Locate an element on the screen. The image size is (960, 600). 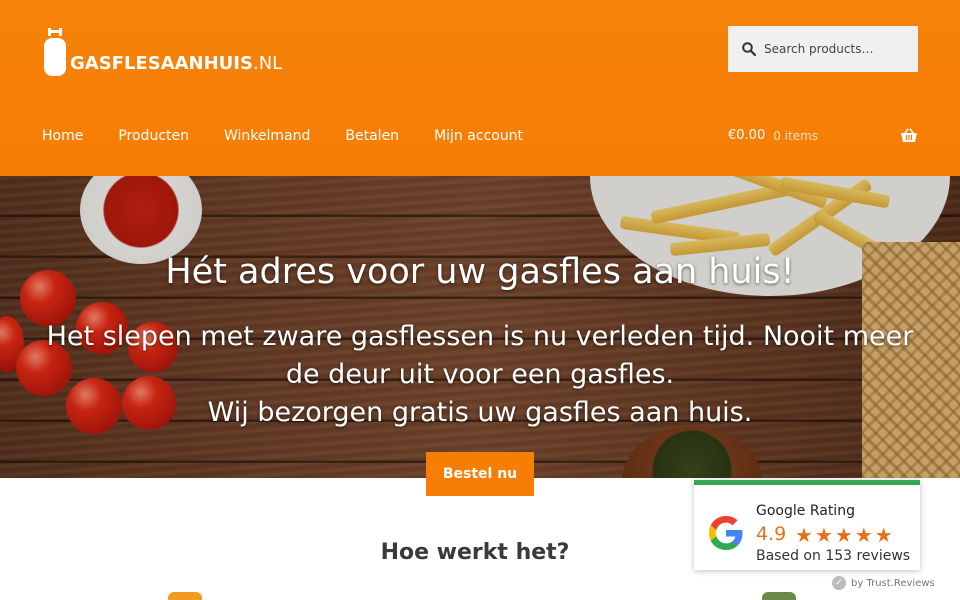
logo-text: GASFLESAANHUIS.NL is located at coordinates (176, 63).